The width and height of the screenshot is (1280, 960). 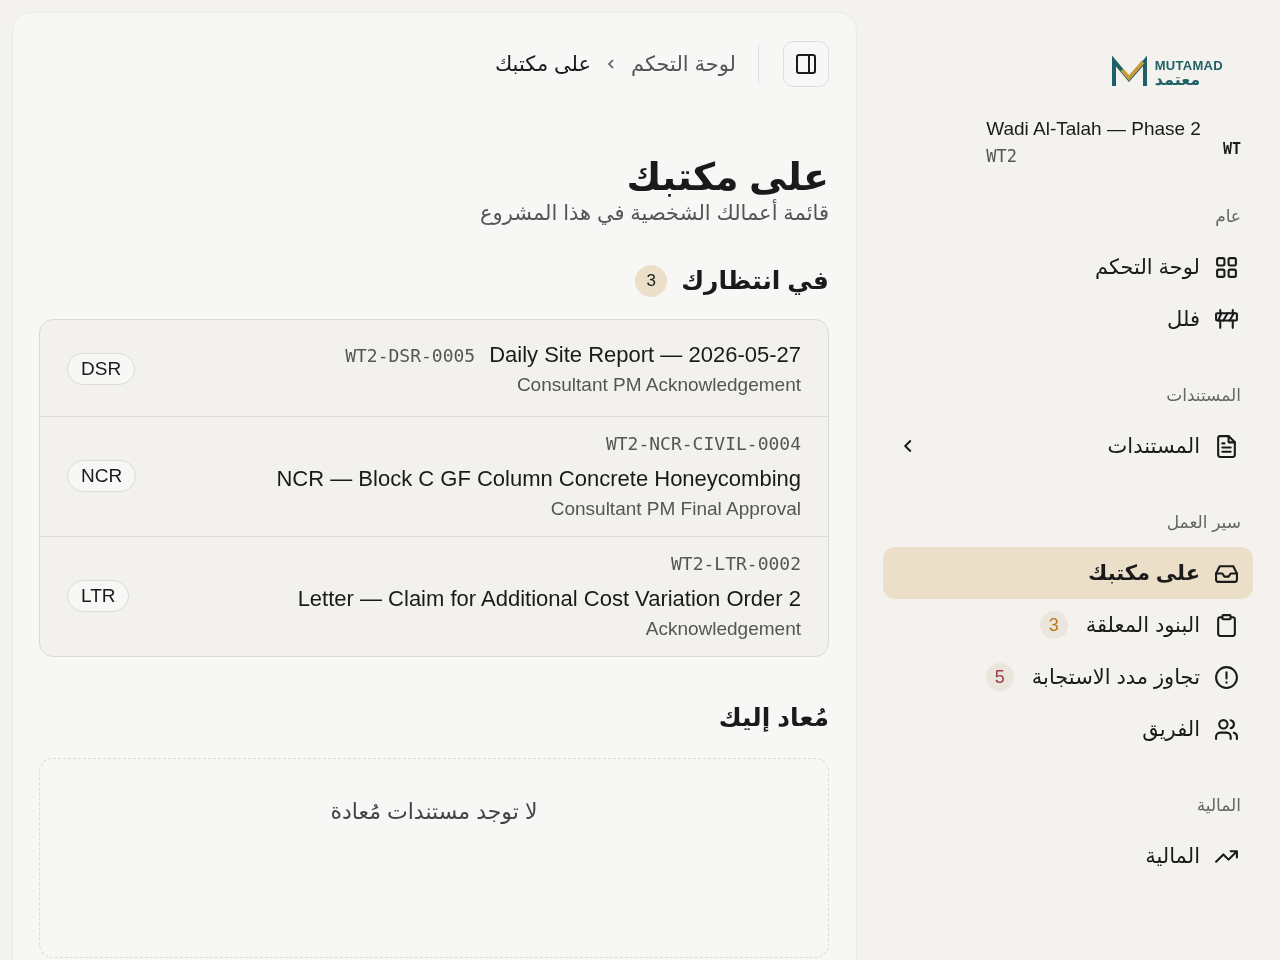 What do you see at coordinates (410, 355) in the screenshot?
I see `document-code: WT2-DSR-0005` at bounding box center [410, 355].